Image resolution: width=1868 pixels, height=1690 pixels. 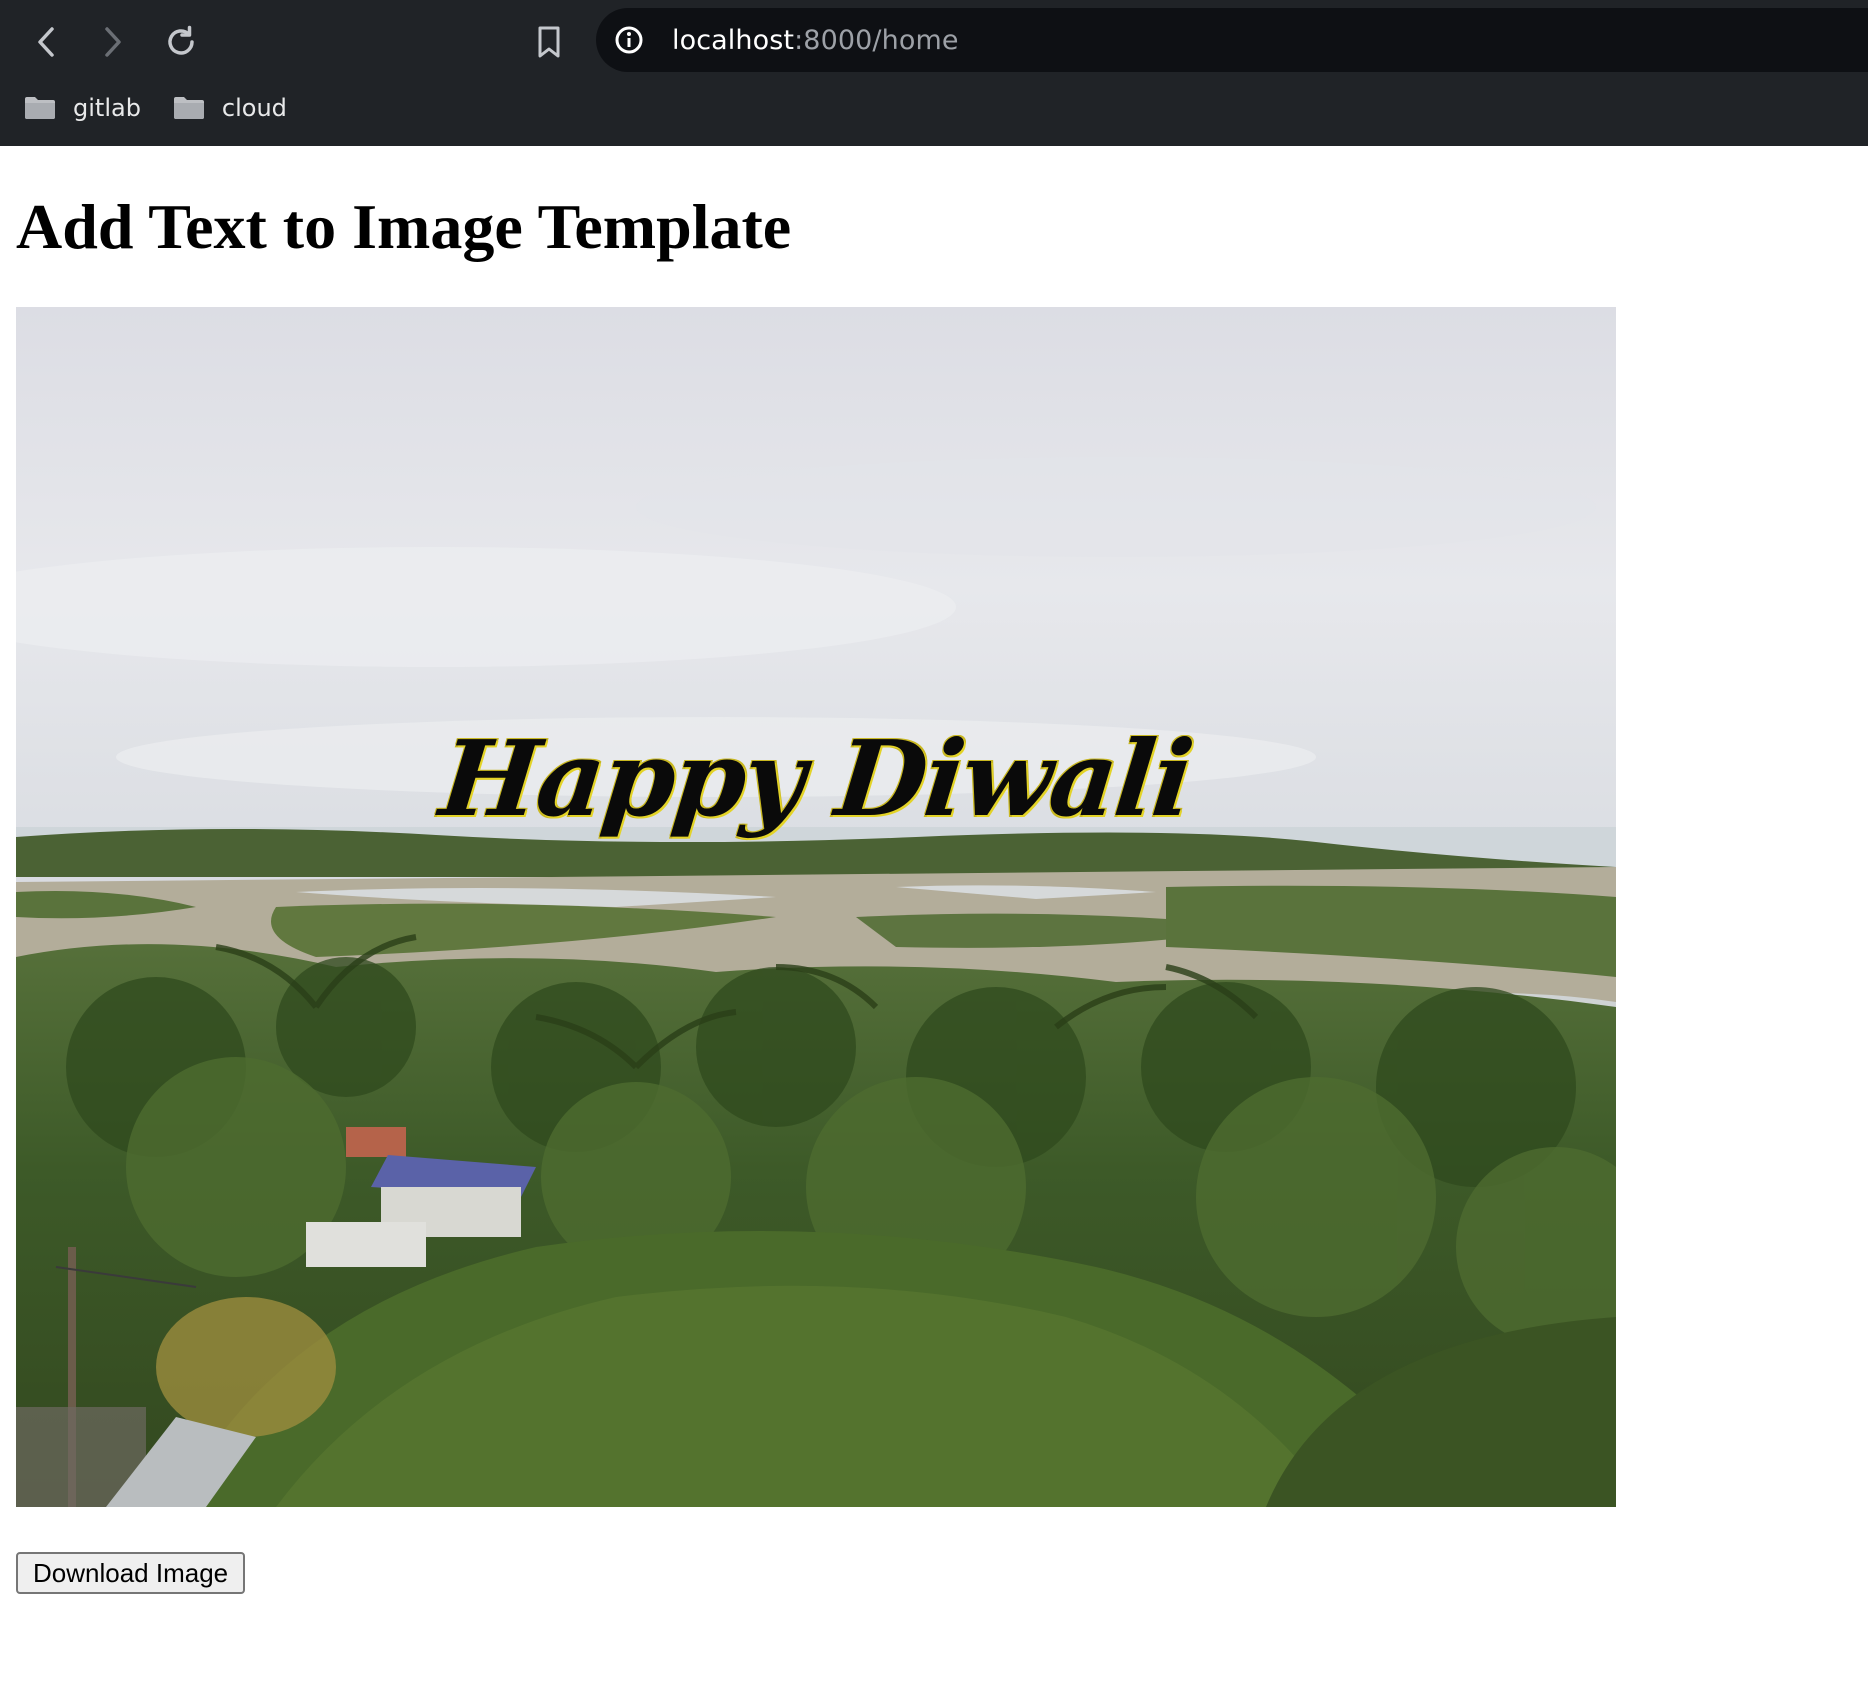 I want to click on download-image-button: Download Image, so click(x=131, y=1573).